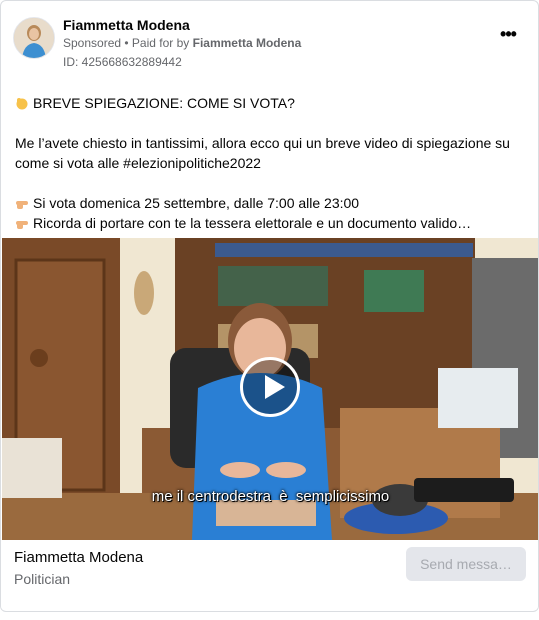 Image resolution: width=539 pixels, height=620 pixels. I want to click on play-icon, so click(270, 387).